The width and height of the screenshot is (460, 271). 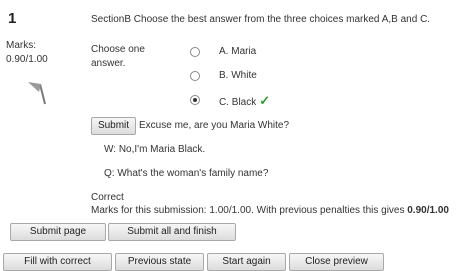 What do you see at coordinates (265, 100) in the screenshot?
I see `checkmark-icon: ✓` at bounding box center [265, 100].